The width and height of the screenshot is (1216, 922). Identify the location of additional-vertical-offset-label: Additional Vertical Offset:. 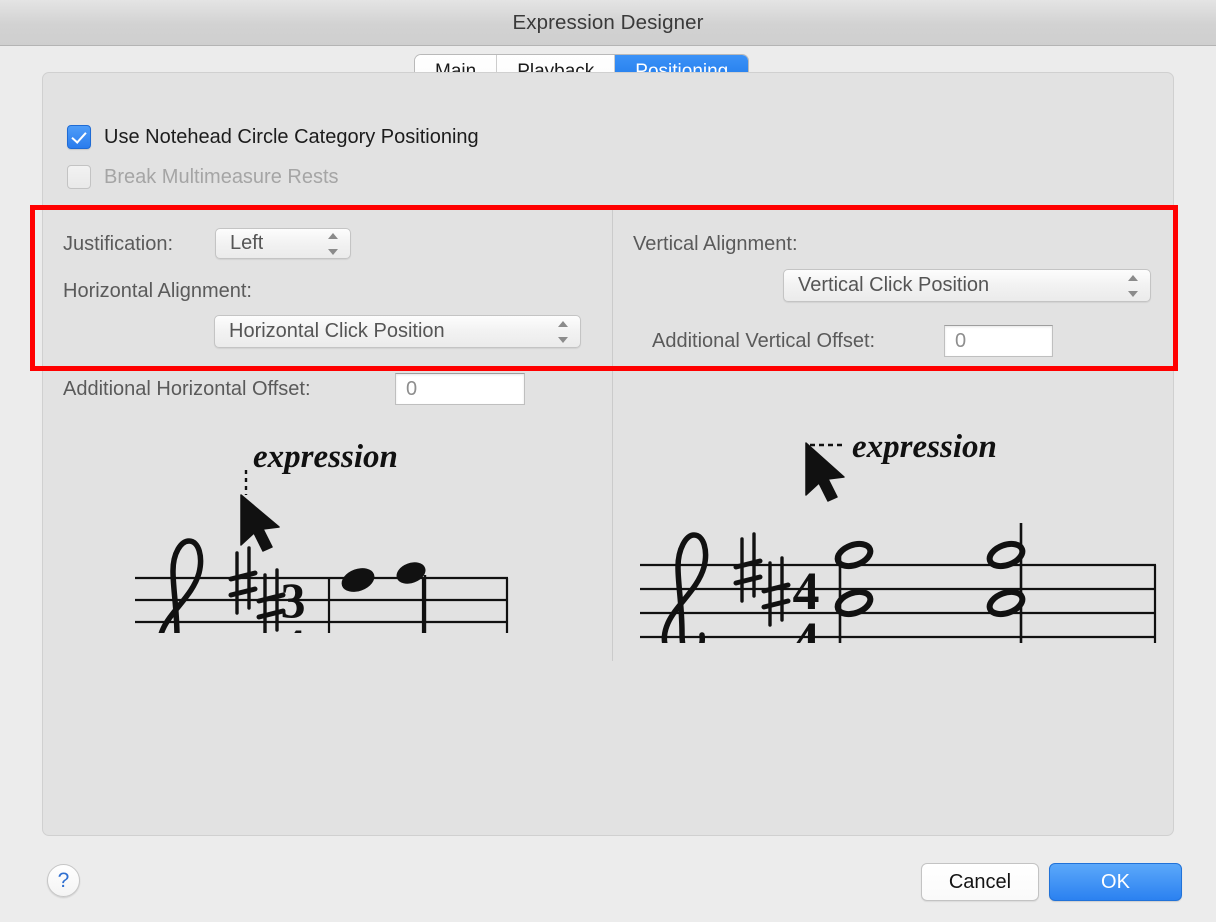
(764, 341).